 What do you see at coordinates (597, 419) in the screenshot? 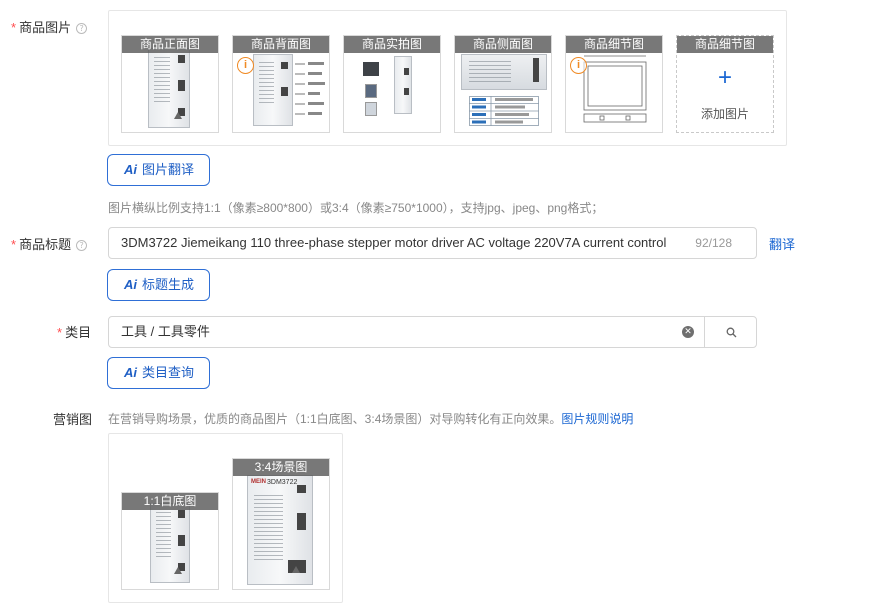
I see `image-rules-link: 图片规则说明` at bounding box center [597, 419].